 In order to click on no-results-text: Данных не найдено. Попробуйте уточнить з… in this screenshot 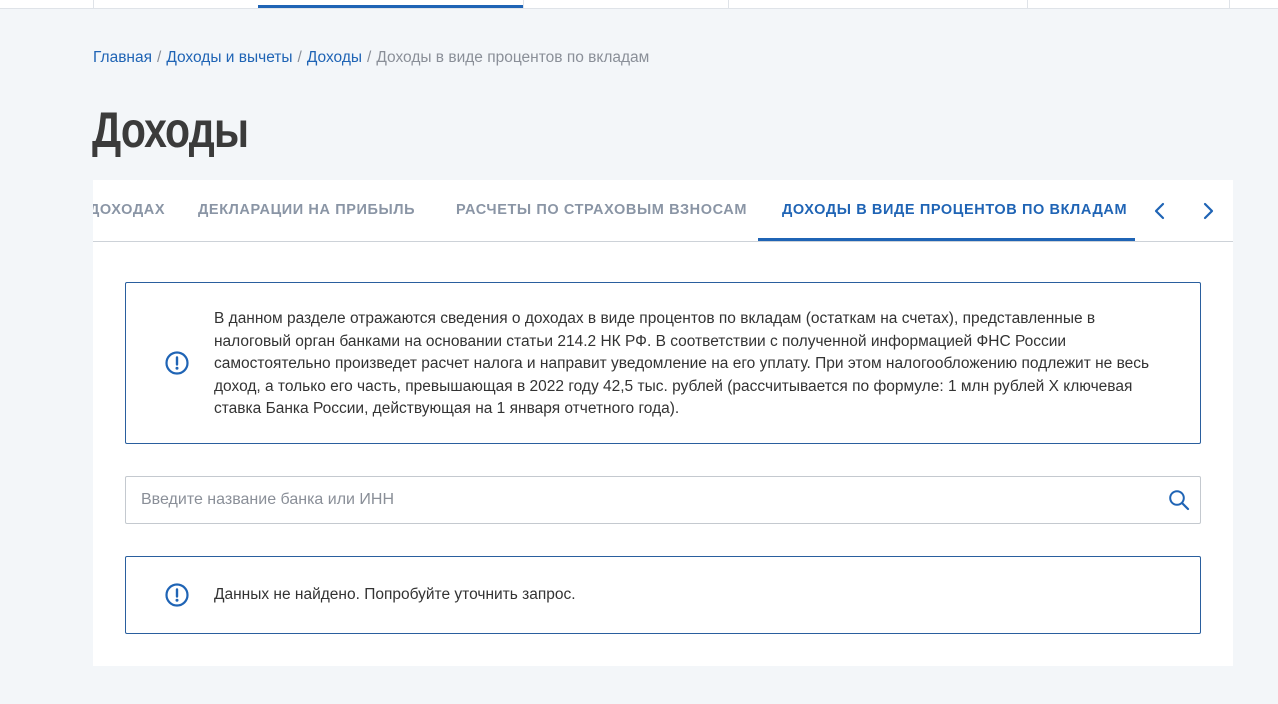, I will do `click(395, 594)`.